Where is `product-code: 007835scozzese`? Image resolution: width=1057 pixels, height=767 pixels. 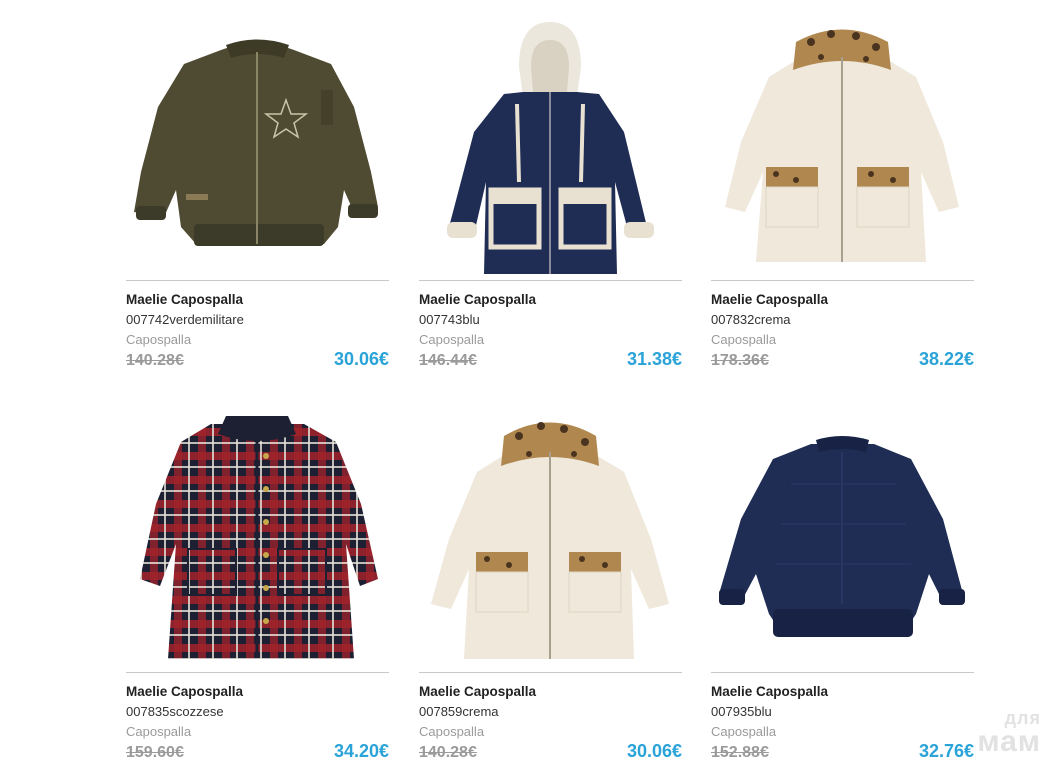 product-code: 007835scozzese is located at coordinates (175, 711).